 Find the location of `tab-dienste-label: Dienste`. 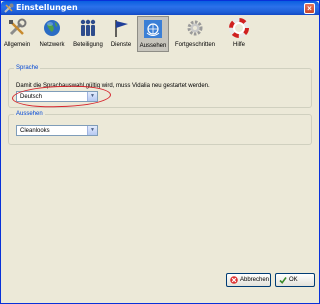

tab-dienste-label: Dienste is located at coordinates (121, 45).